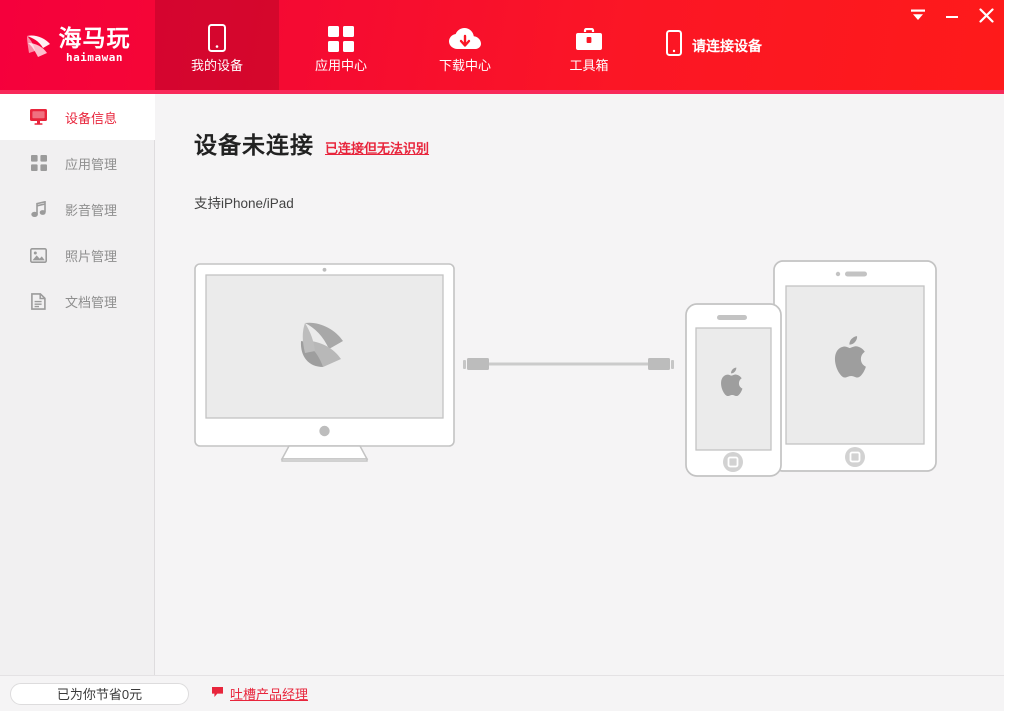 The height and width of the screenshot is (711, 1010). What do you see at coordinates (38, 209) in the screenshot?
I see `music-note-icon` at bounding box center [38, 209].